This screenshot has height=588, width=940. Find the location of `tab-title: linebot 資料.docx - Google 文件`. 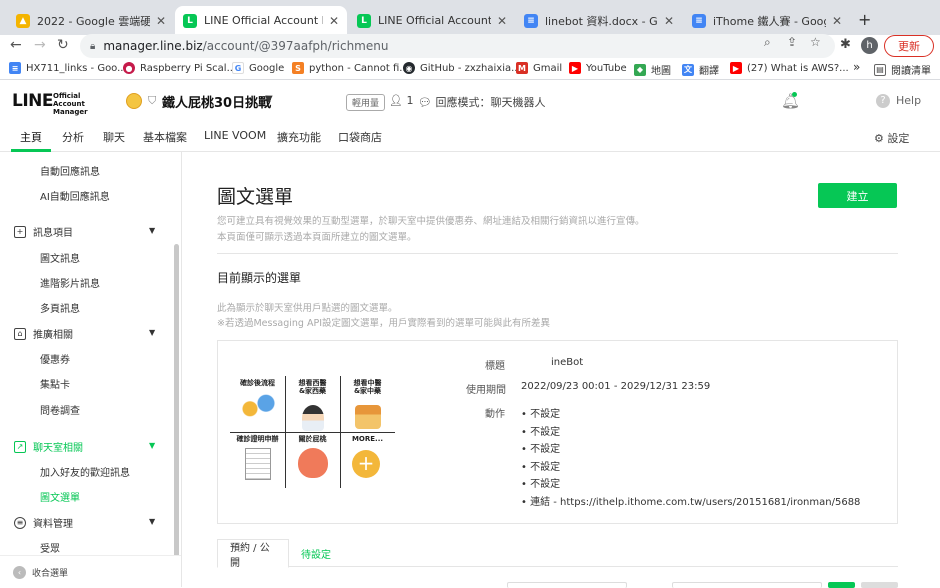

tab-title: linebot 資料.docx - Google 文件 is located at coordinates (601, 21).